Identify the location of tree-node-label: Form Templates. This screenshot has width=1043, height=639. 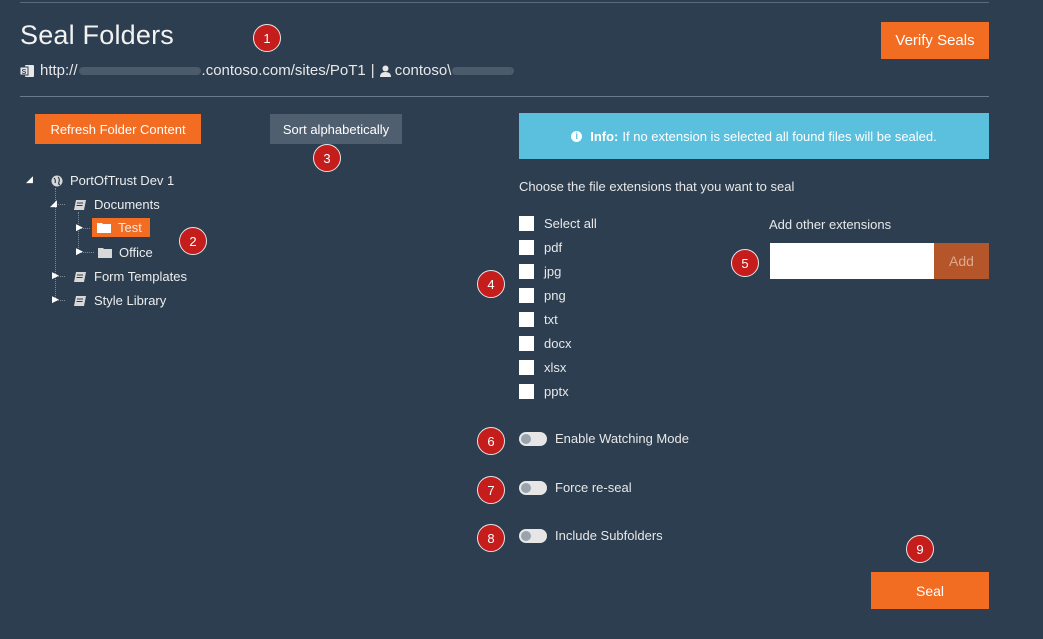
(140, 276).